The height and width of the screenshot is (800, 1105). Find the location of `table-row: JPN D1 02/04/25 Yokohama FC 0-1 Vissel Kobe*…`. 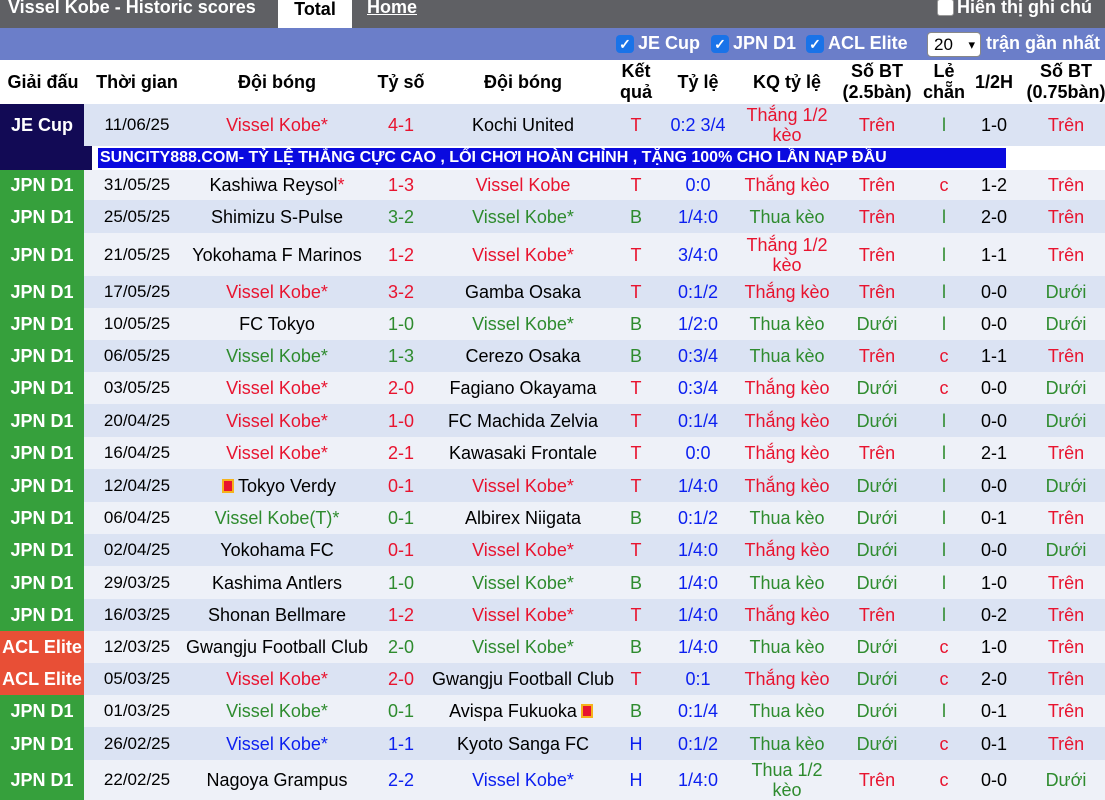

table-row: JPN D1 02/04/25 Yokohama FC 0-1 Vissel Kobe*… is located at coordinates (552, 550).